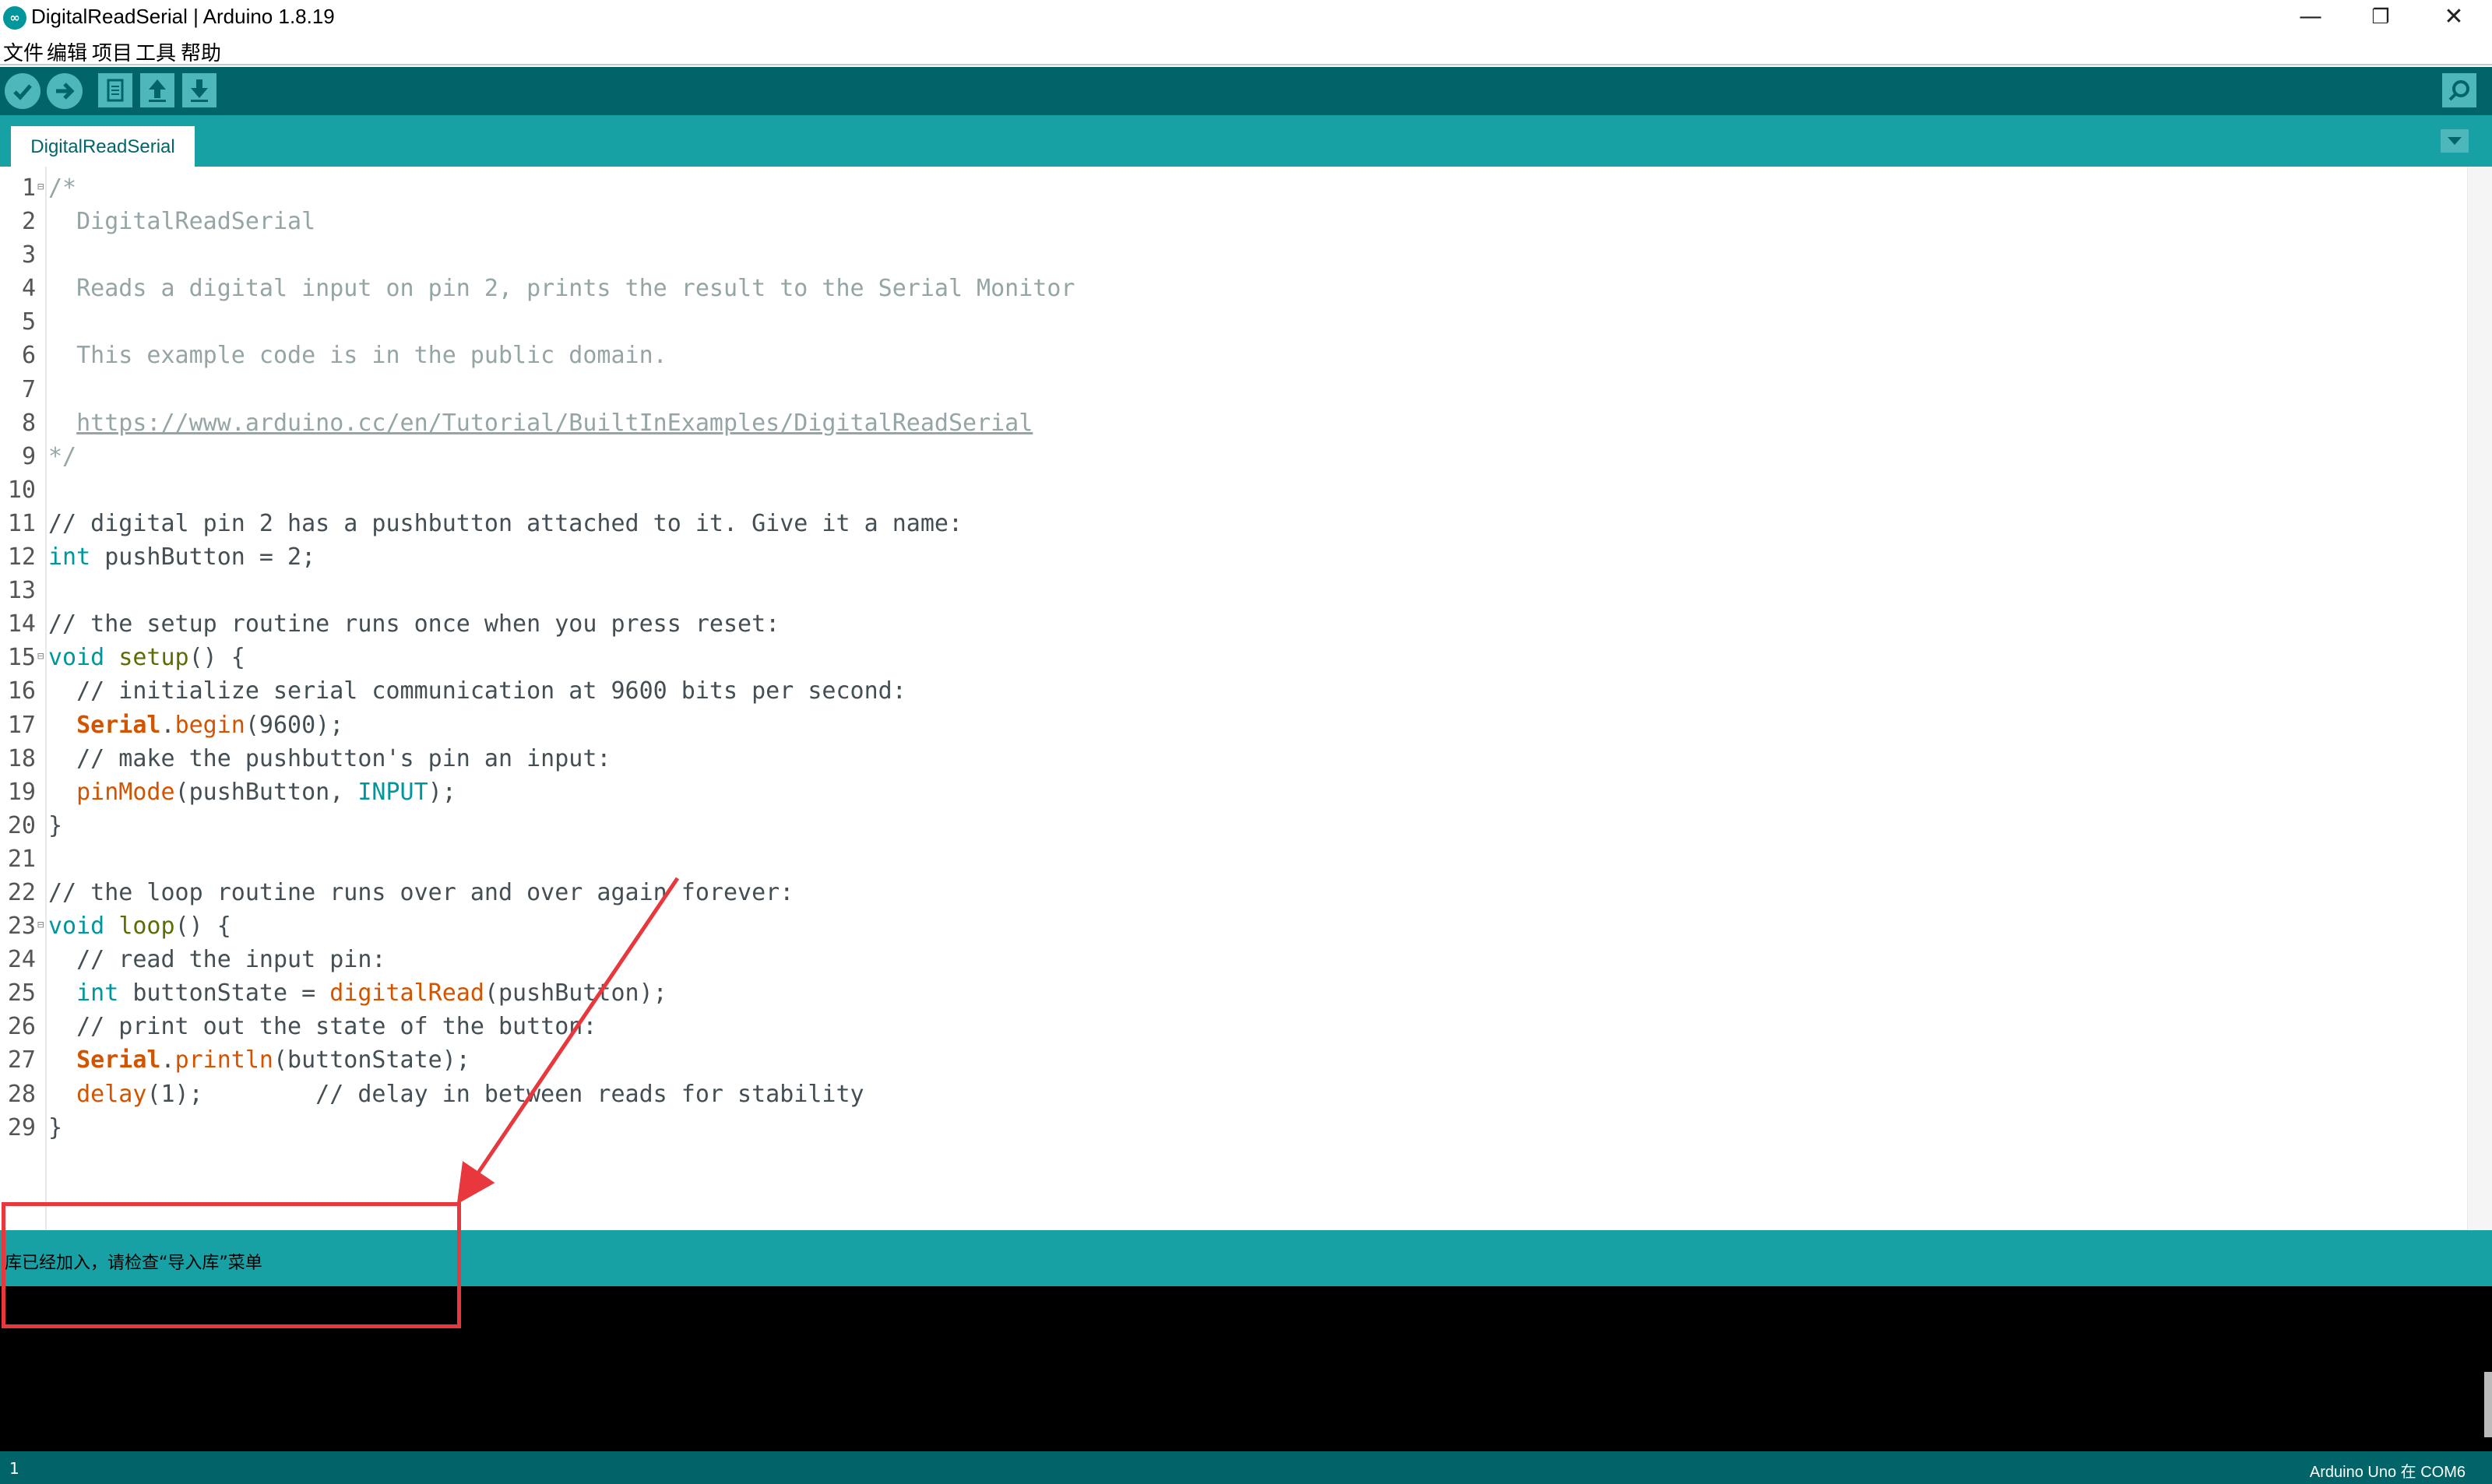 This screenshot has width=2492, height=1484. I want to click on annotation-arrow, so click(568, 1040).